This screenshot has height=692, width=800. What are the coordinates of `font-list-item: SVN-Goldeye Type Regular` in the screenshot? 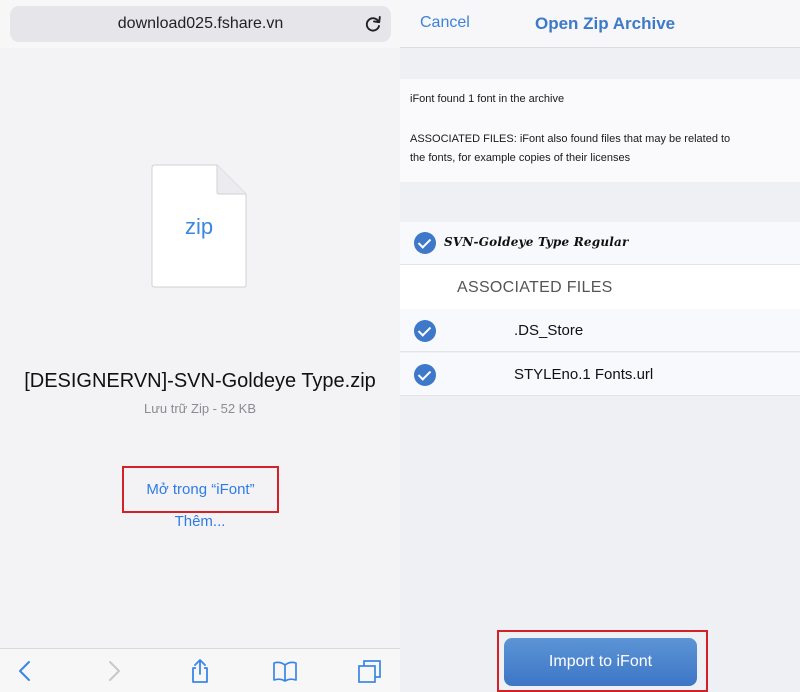 It's located at (600, 243).